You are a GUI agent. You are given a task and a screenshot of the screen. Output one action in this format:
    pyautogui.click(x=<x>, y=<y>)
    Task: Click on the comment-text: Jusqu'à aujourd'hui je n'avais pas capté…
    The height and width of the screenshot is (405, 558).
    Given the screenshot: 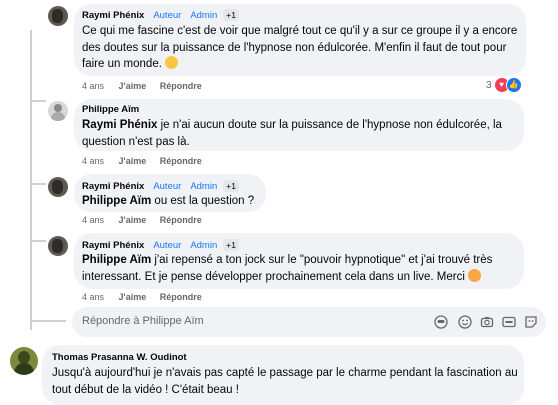 What is the action you would take?
    pyautogui.click(x=287, y=381)
    